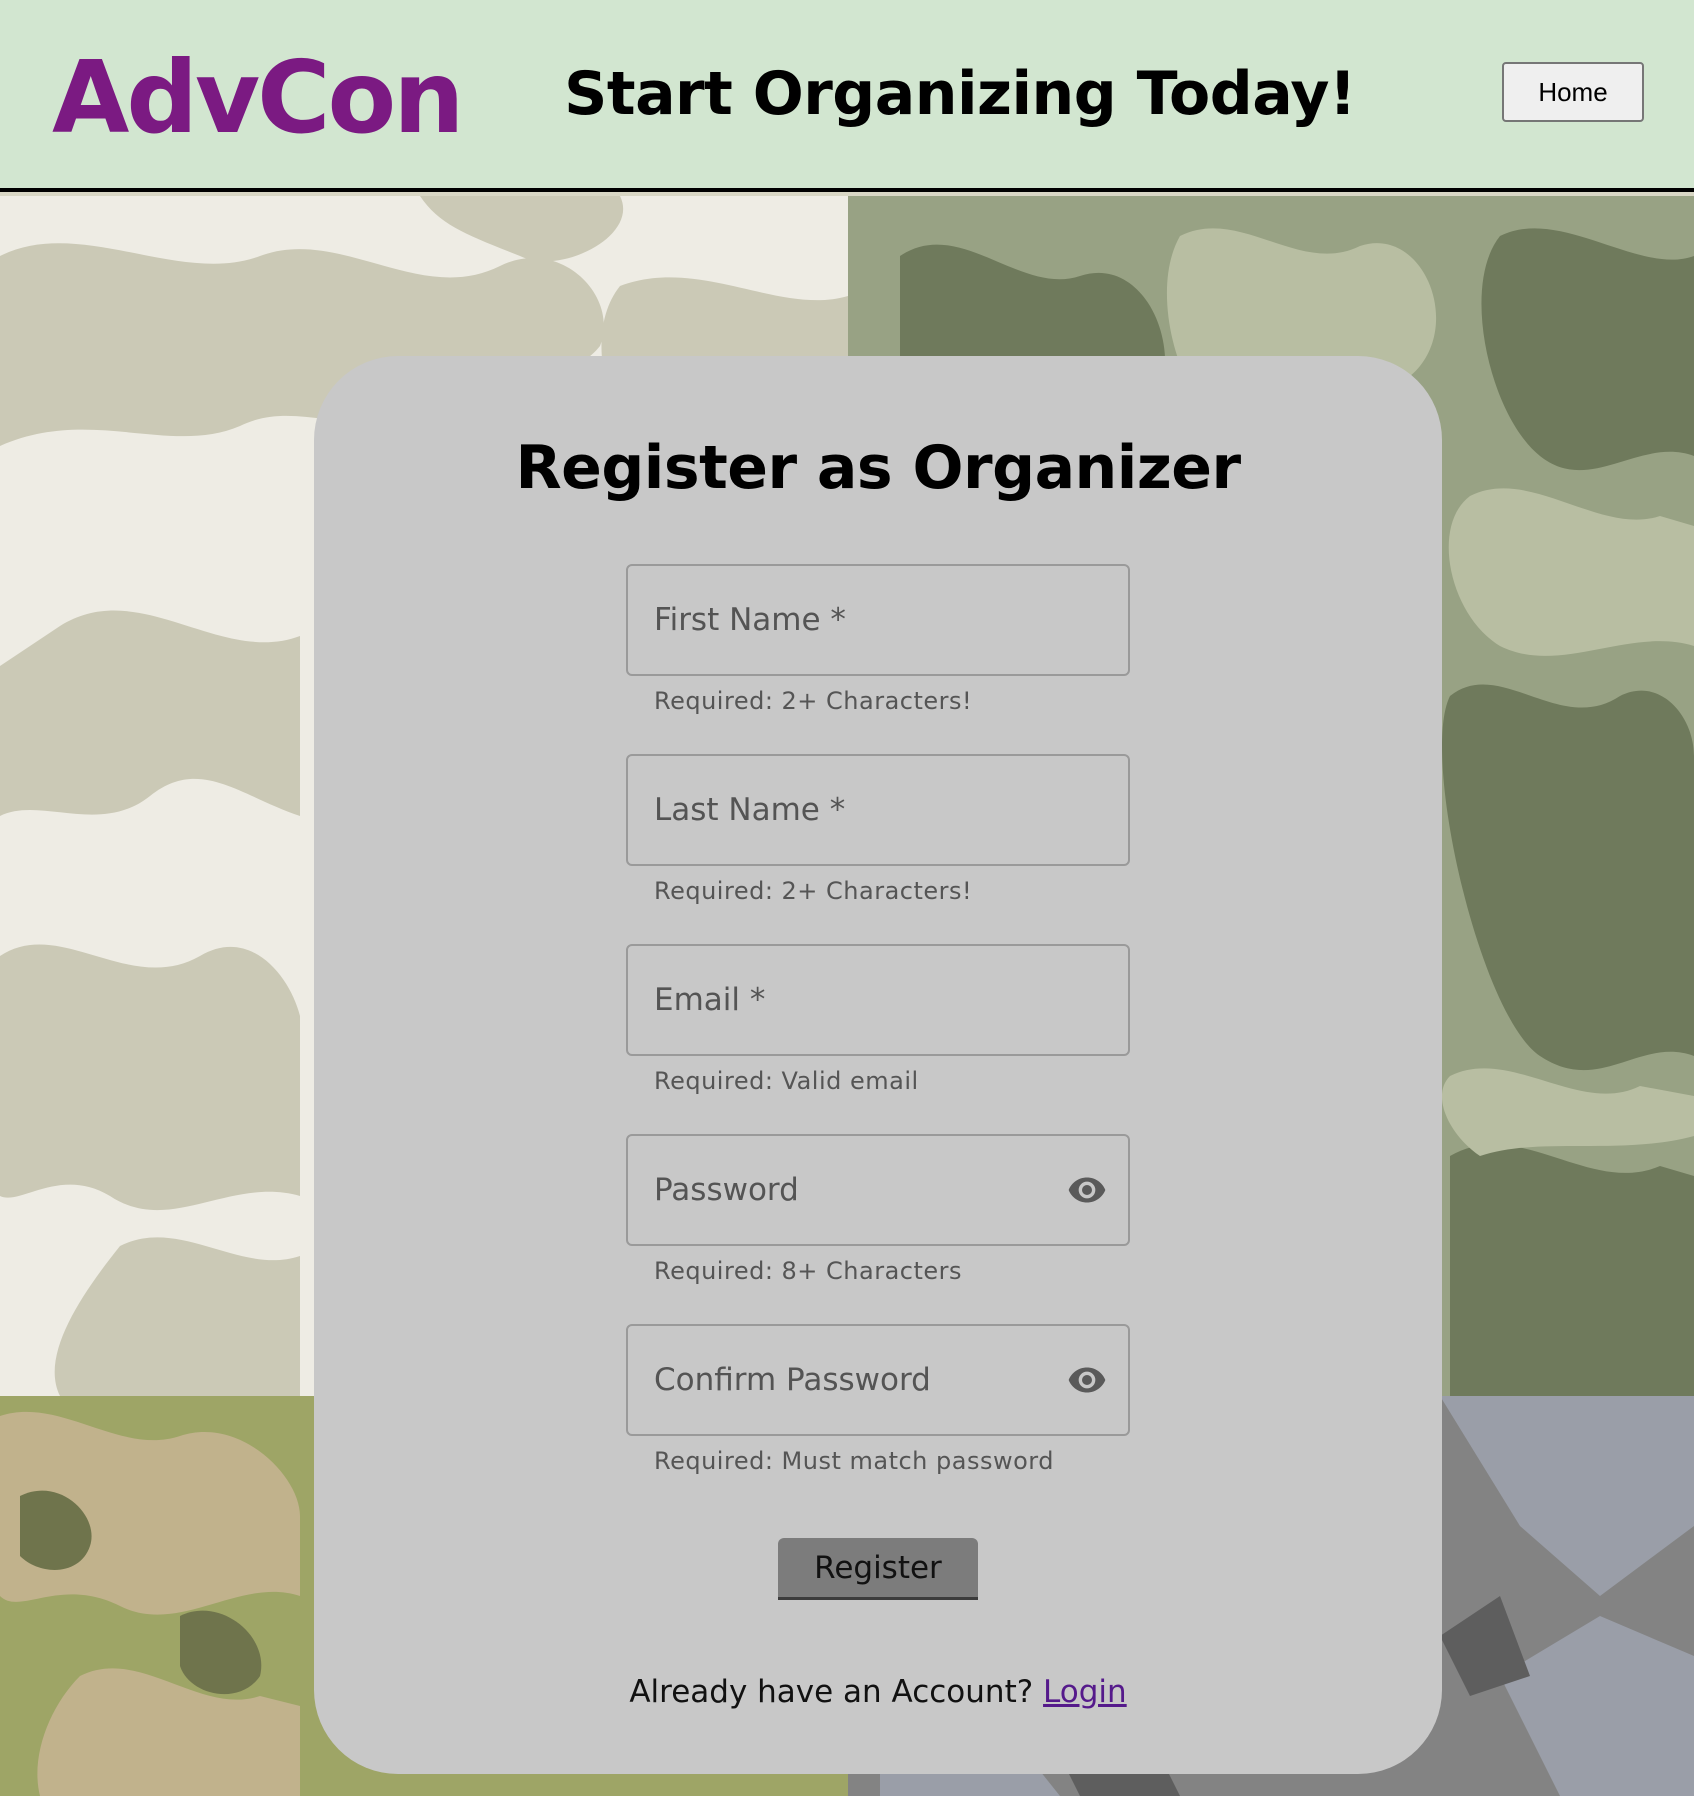  What do you see at coordinates (813, 701) in the screenshot?
I see `first-name-helper: Required: 2+ Characters!` at bounding box center [813, 701].